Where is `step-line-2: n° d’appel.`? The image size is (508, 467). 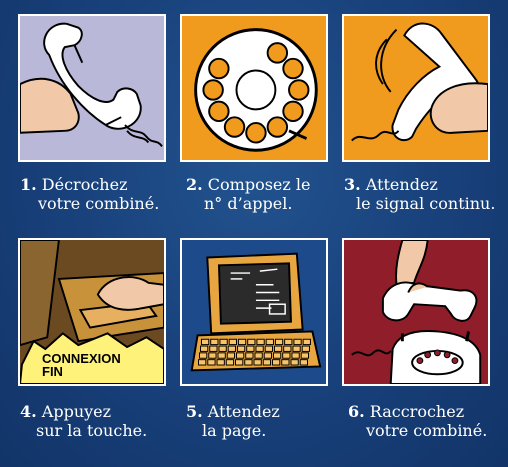 step-line-2: n° d’appel. is located at coordinates (248, 203).